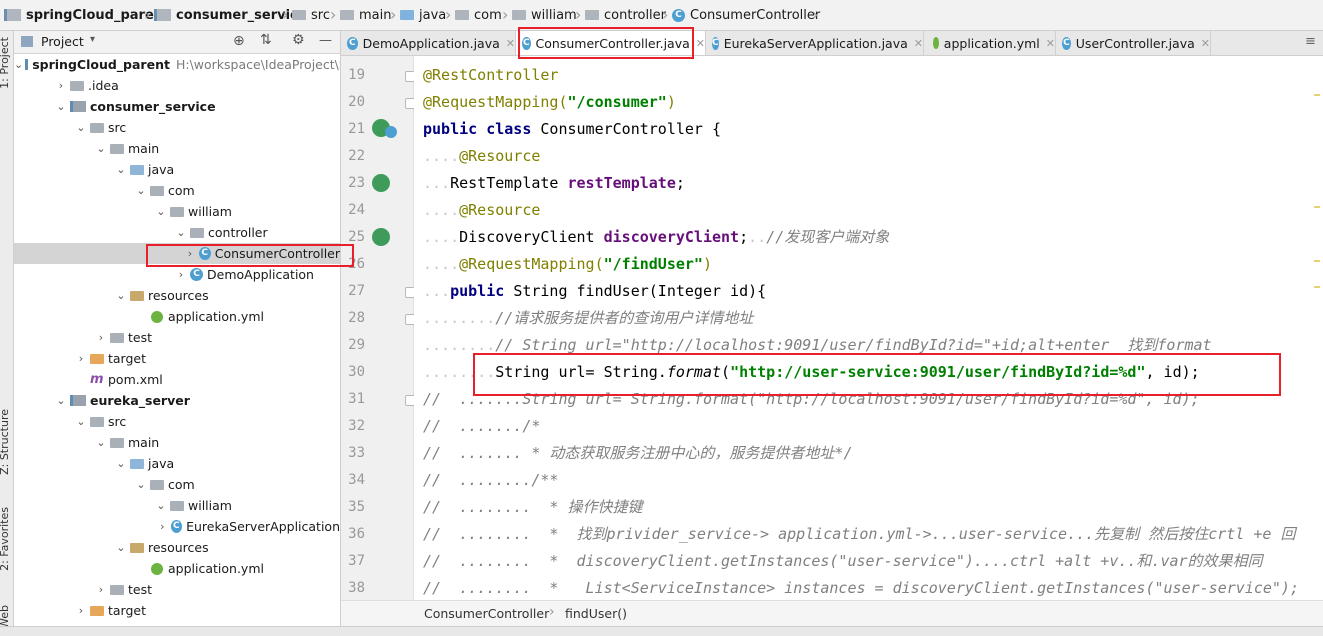 The width and height of the screenshot is (1323, 636). Describe the element at coordinates (746, 15) in the screenshot. I see `breadcrumb-item-class: C ConsumerController` at that location.